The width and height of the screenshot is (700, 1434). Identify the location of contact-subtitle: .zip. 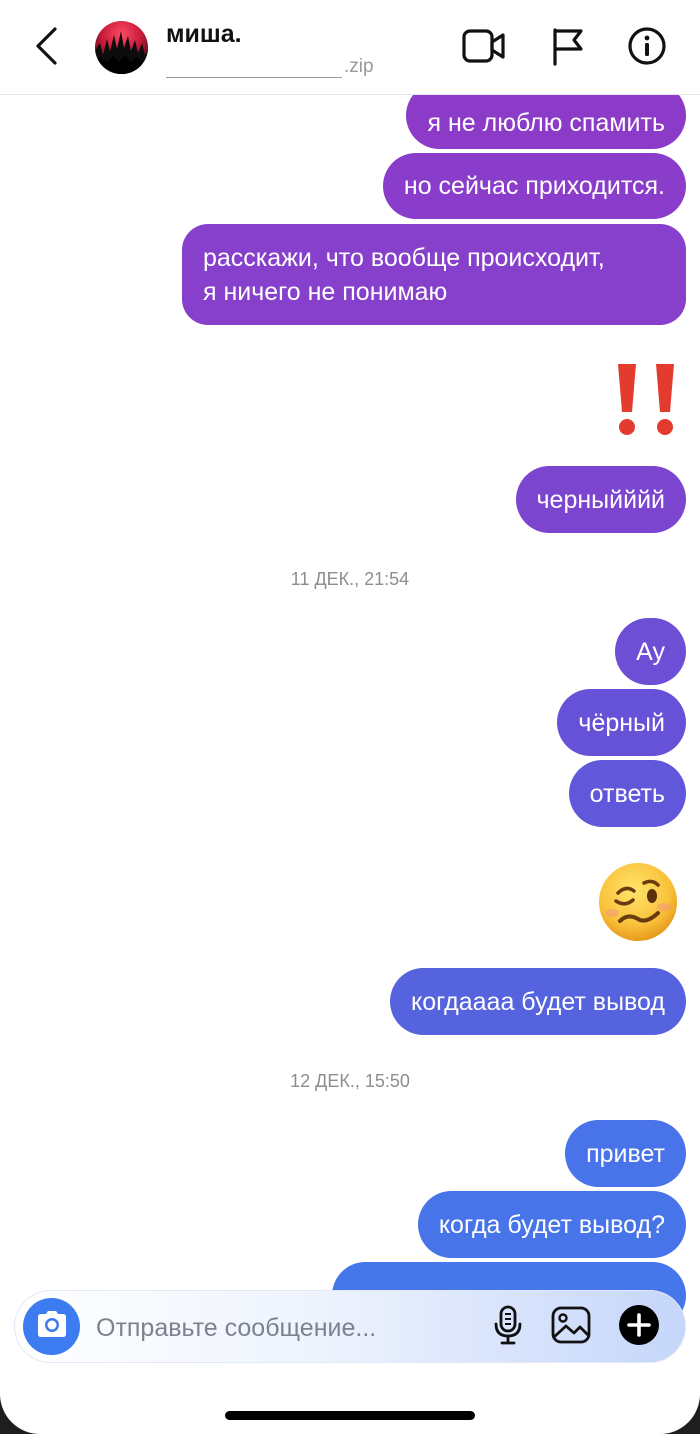
(270, 67).